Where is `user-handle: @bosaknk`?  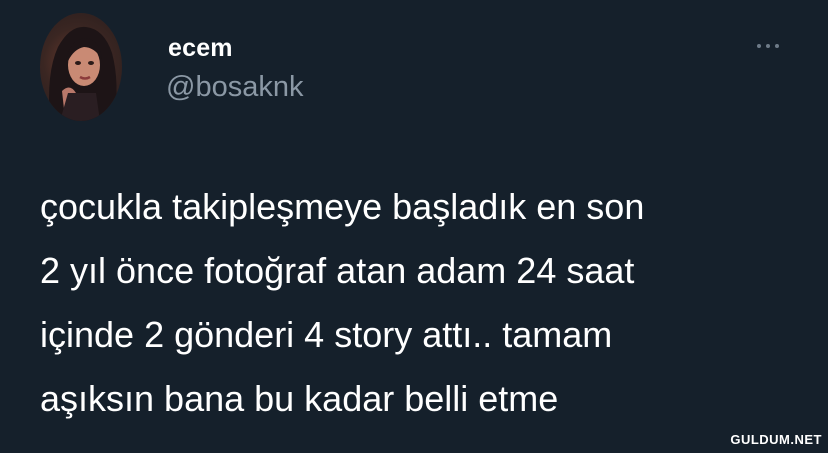 user-handle: @bosaknk is located at coordinates (234, 87).